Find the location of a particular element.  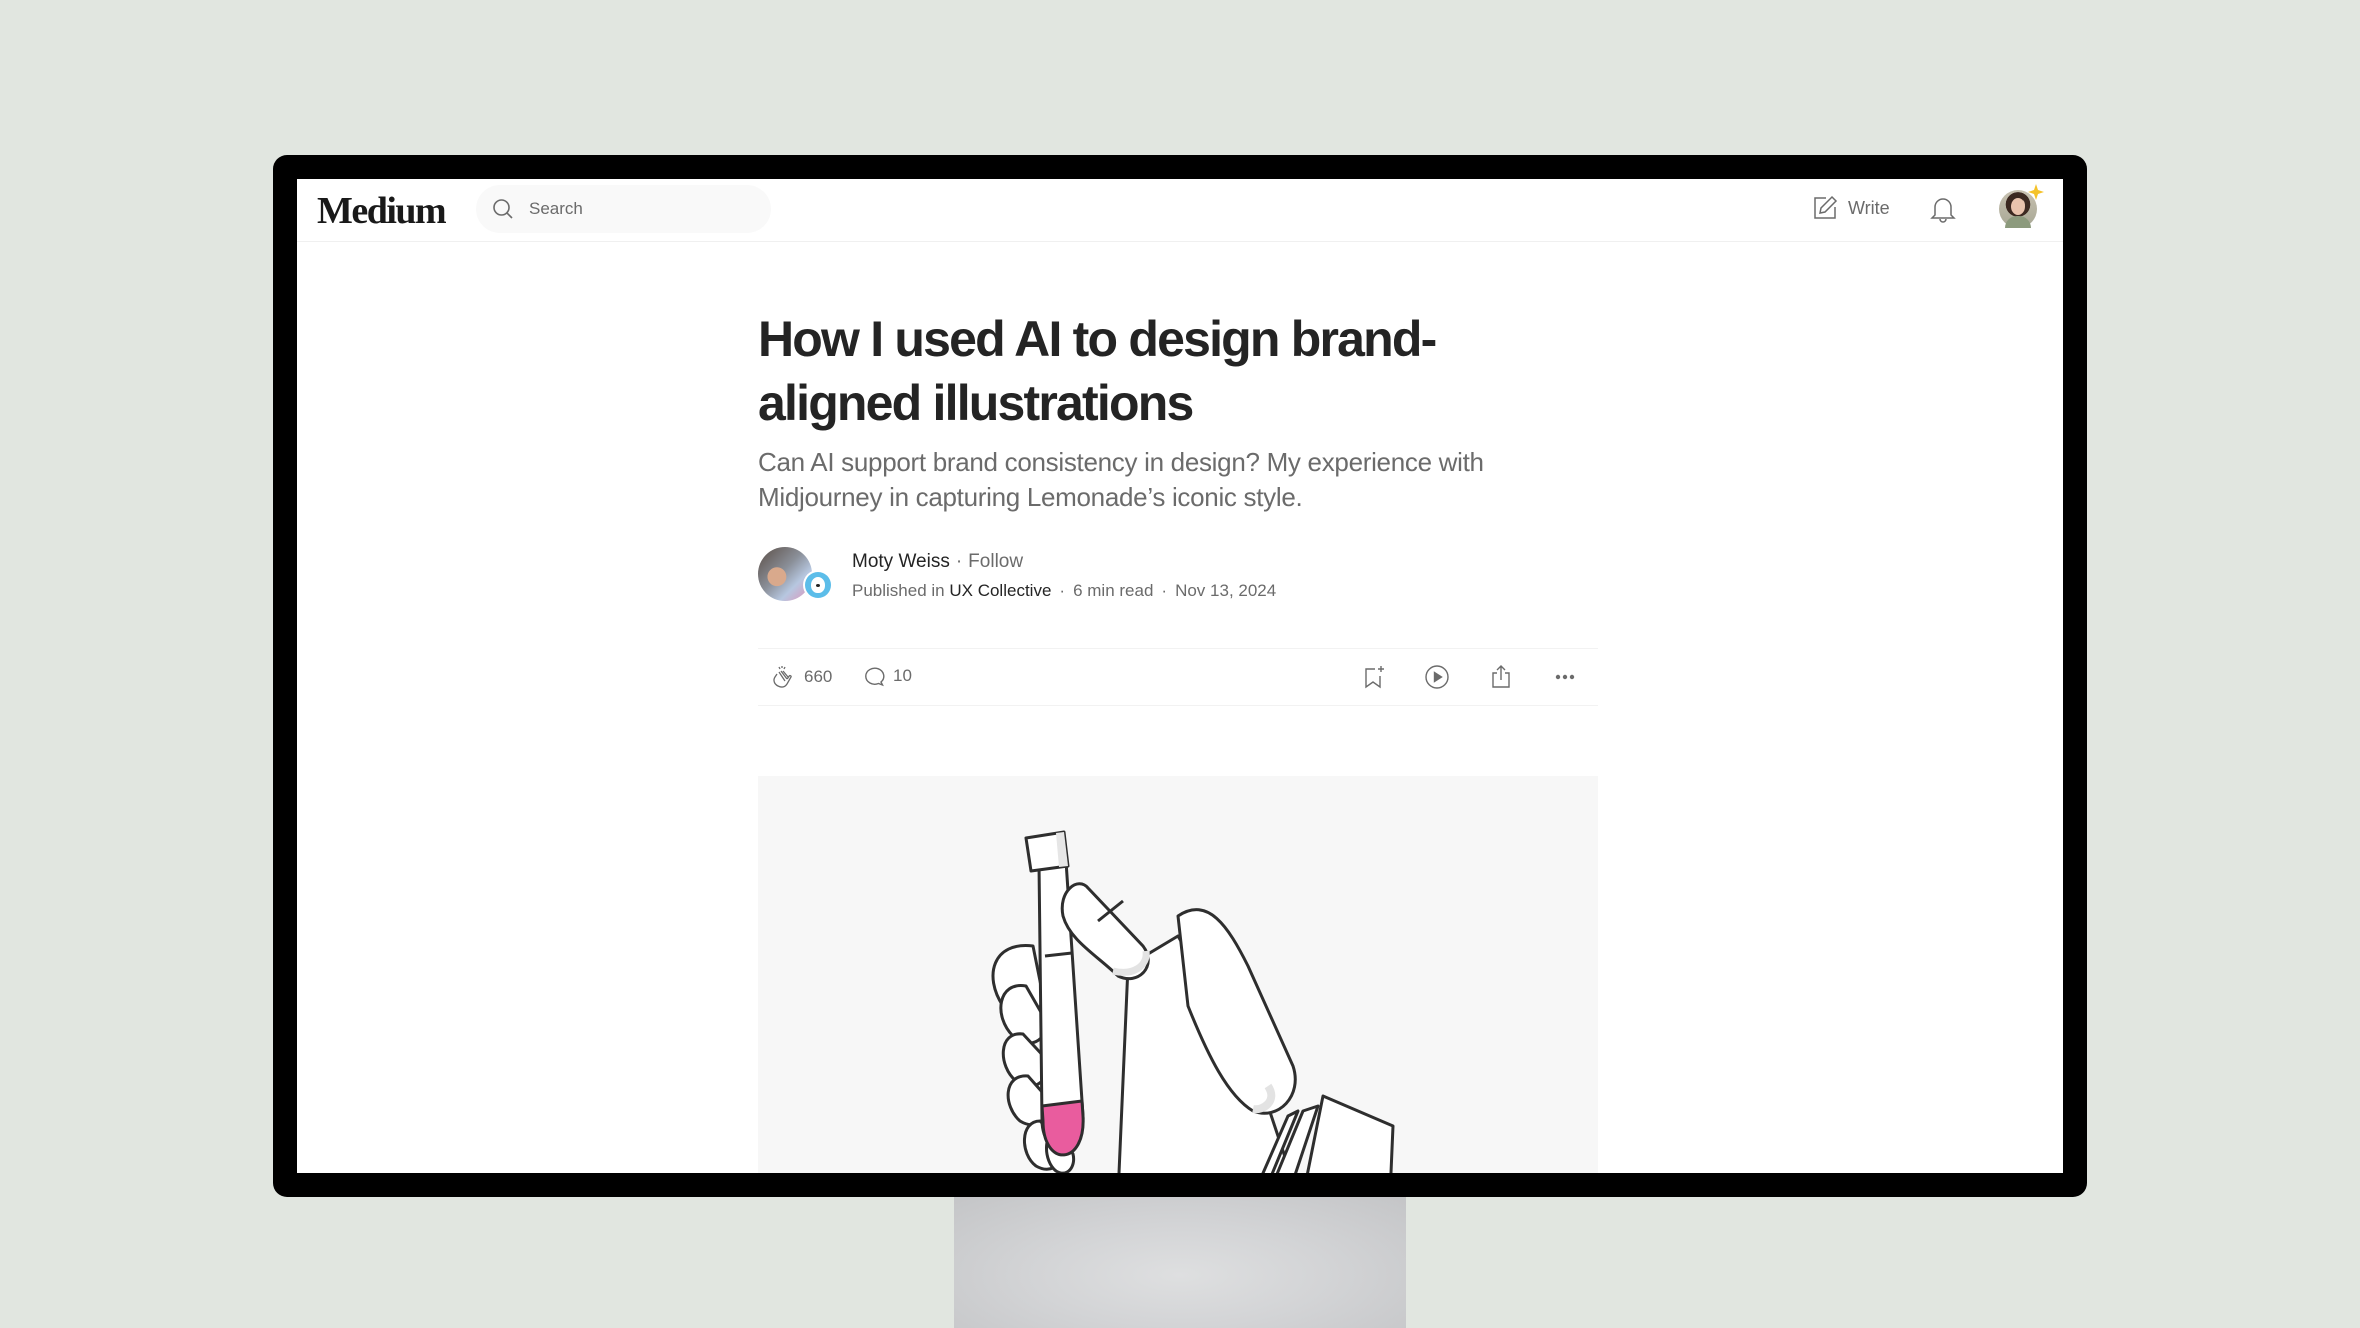

publish-date: Nov 13, 2024 is located at coordinates (1226, 590).